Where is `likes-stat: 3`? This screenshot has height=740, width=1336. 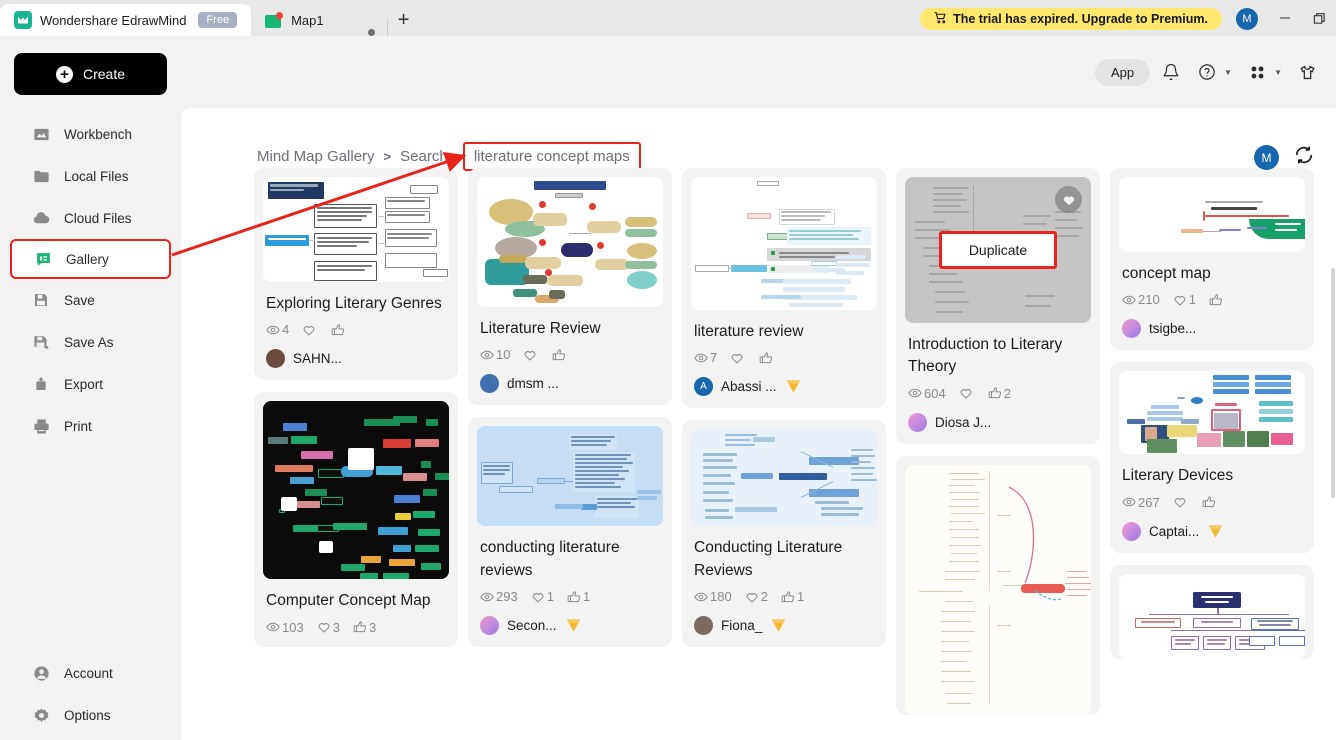
likes-stat: 3 is located at coordinates (328, 627).